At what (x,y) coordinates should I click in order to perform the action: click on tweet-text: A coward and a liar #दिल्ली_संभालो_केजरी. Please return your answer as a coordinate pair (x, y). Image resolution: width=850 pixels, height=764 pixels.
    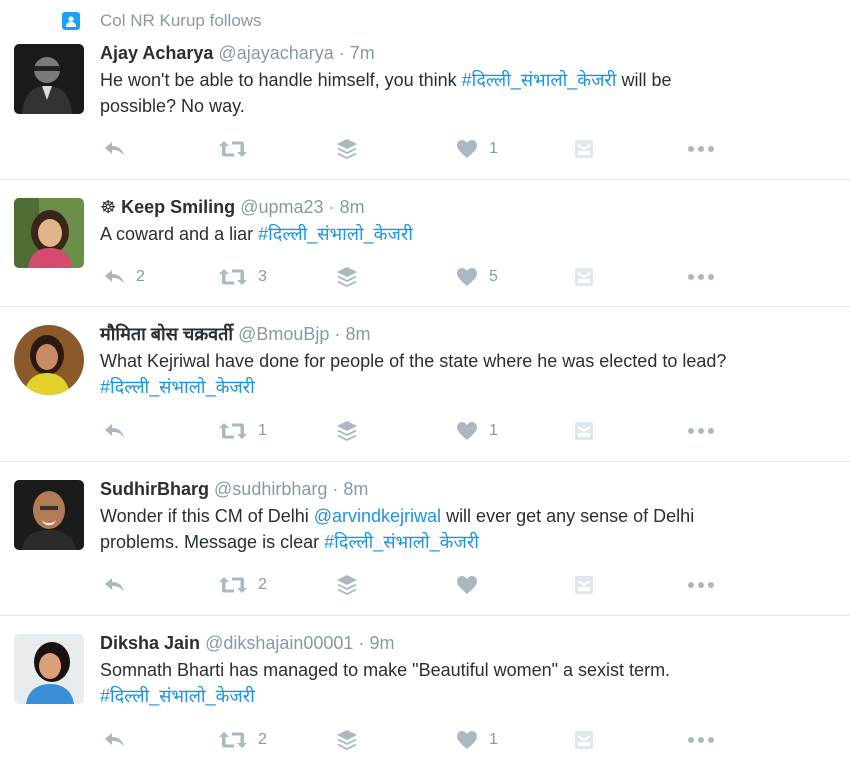
    Looking at the image, I should click on (469, 234).